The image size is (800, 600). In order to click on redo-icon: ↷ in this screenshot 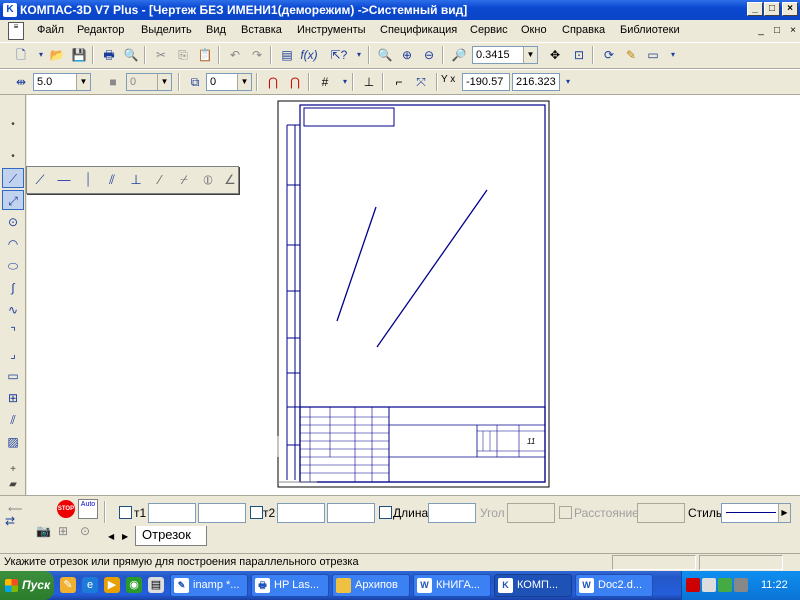, I will do `click(257, 55)`.